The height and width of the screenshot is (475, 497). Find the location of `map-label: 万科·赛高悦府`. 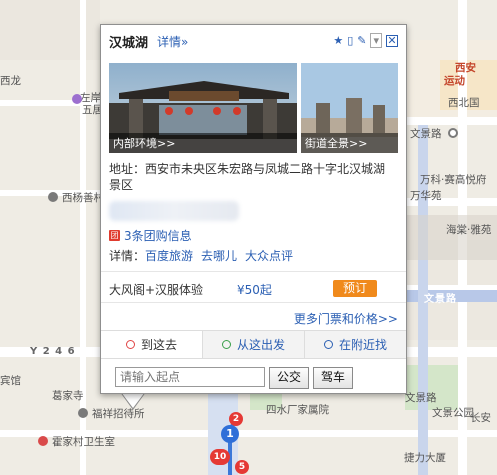

map-label: 万科·赛高悦府 is located at coordinates (453, 180).